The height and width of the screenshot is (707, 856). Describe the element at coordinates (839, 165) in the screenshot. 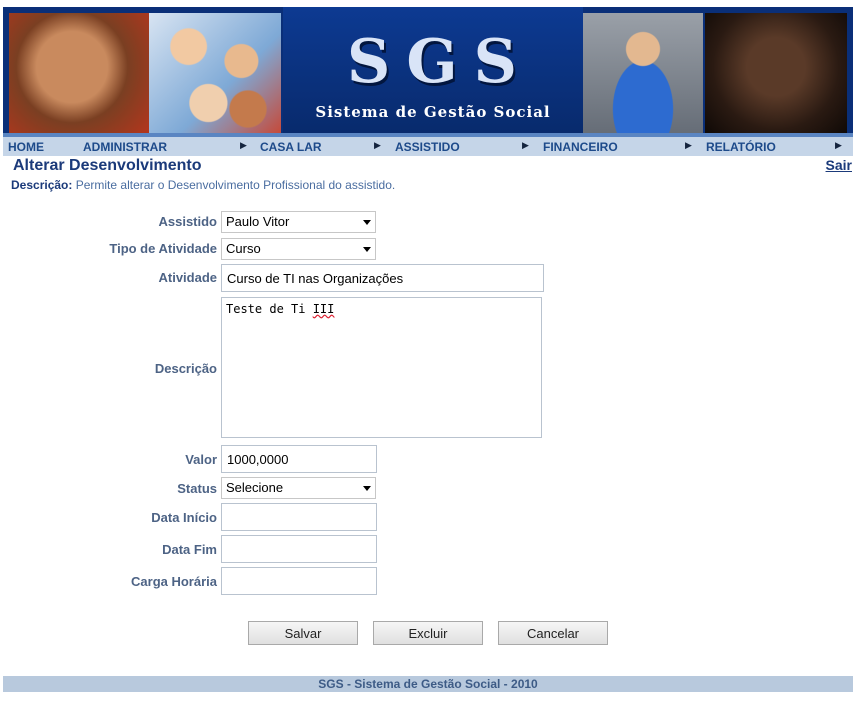

I see `logout-link: Sair` at that location.